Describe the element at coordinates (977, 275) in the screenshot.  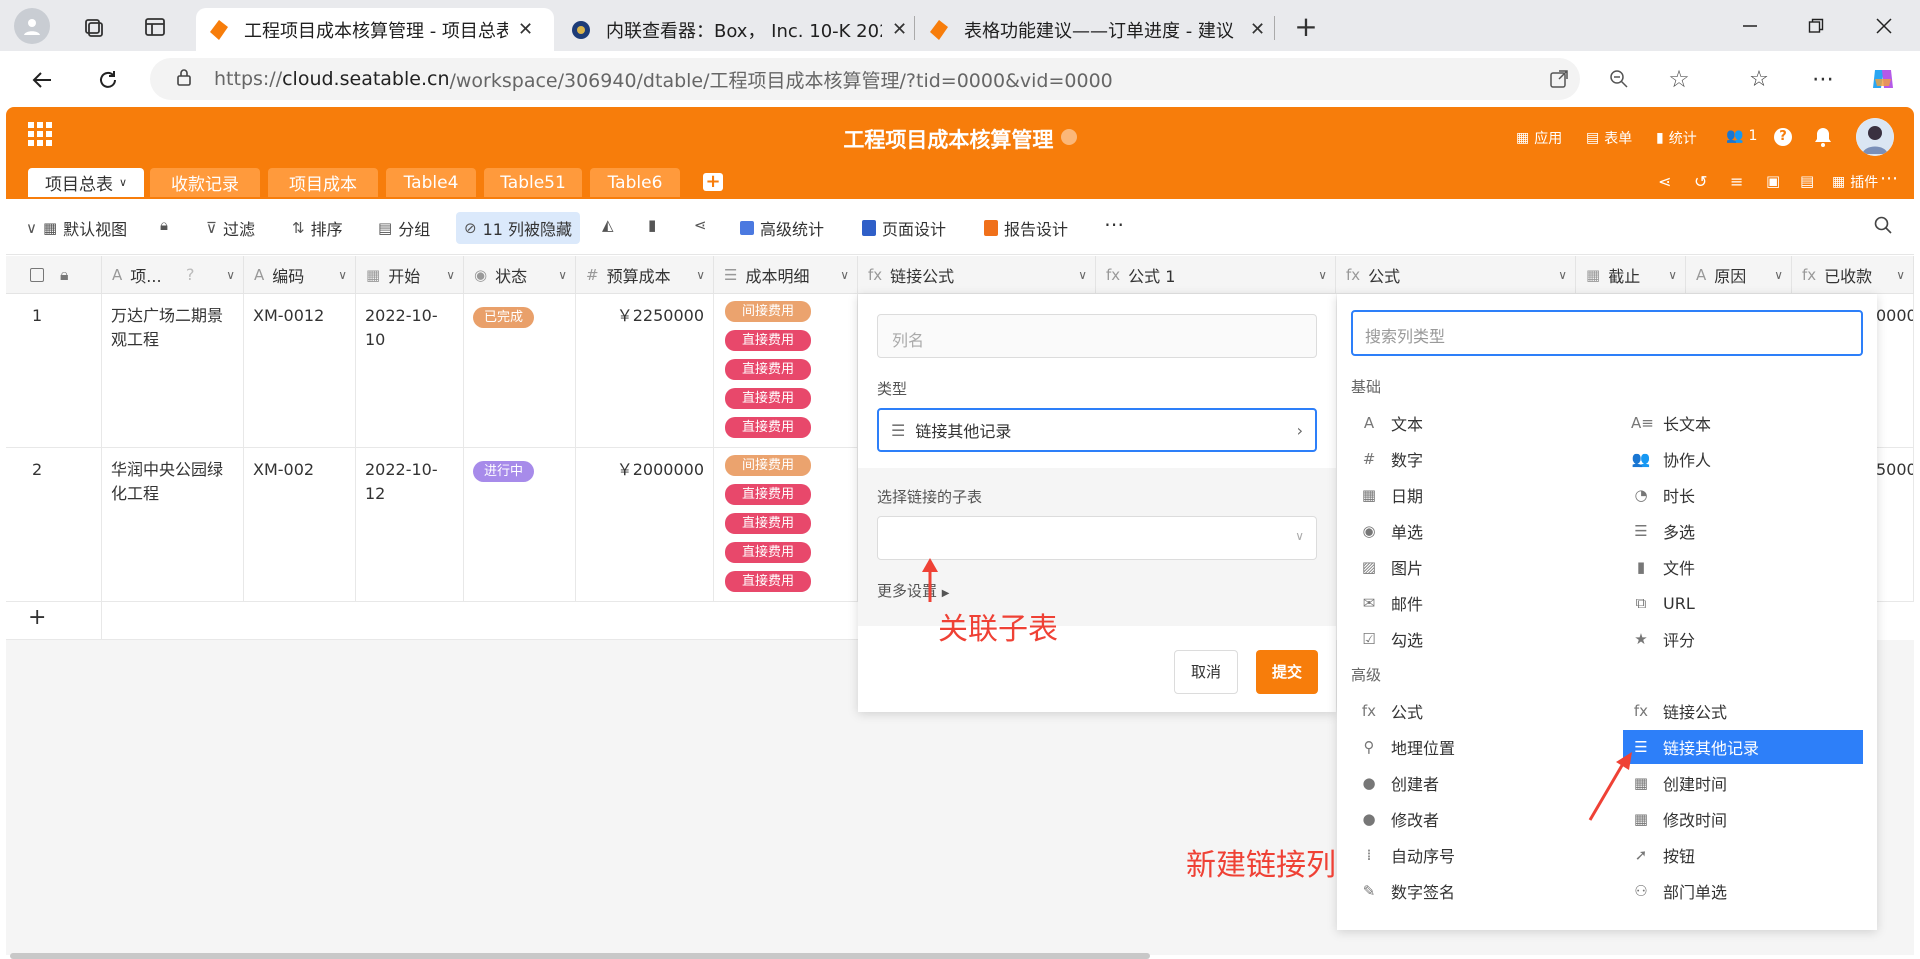
I see `column-header: fx 链接公式 ∨` at that location.